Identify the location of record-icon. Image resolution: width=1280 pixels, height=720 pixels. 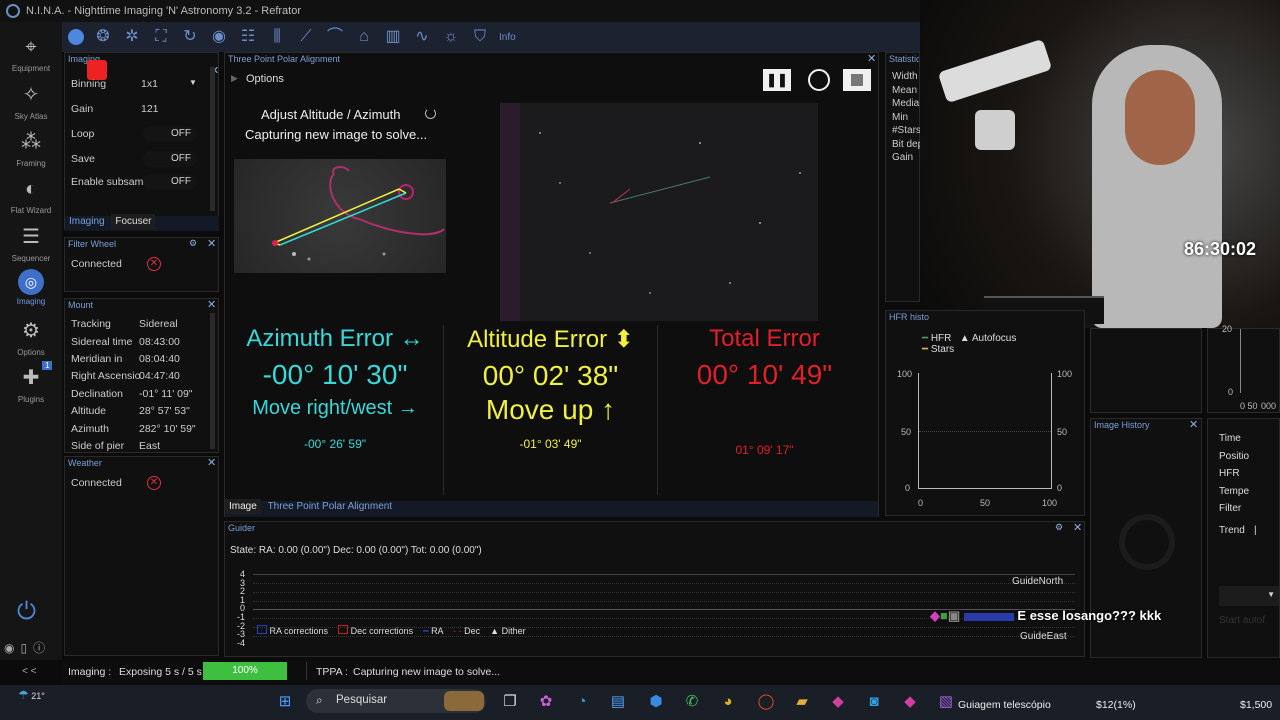
(97, 70).